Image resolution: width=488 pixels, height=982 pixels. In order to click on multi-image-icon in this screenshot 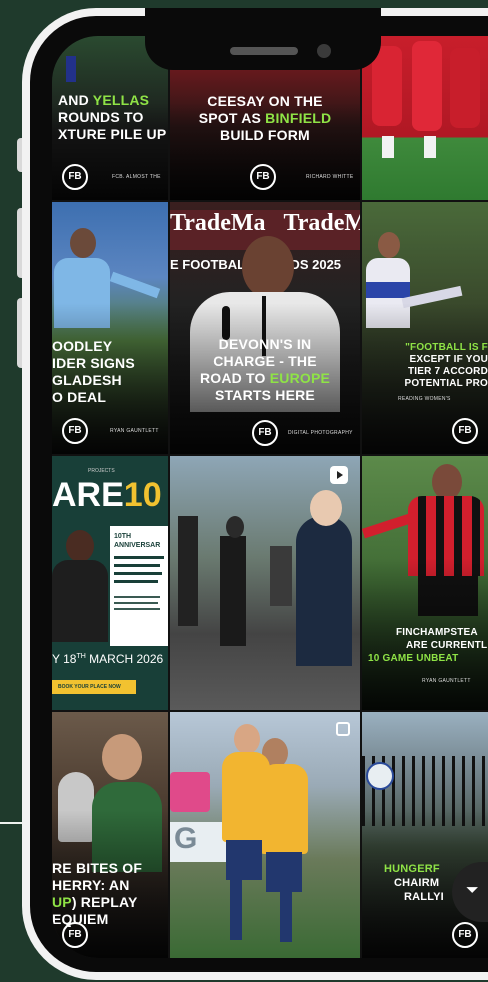, I will do `click(343, 729)`.